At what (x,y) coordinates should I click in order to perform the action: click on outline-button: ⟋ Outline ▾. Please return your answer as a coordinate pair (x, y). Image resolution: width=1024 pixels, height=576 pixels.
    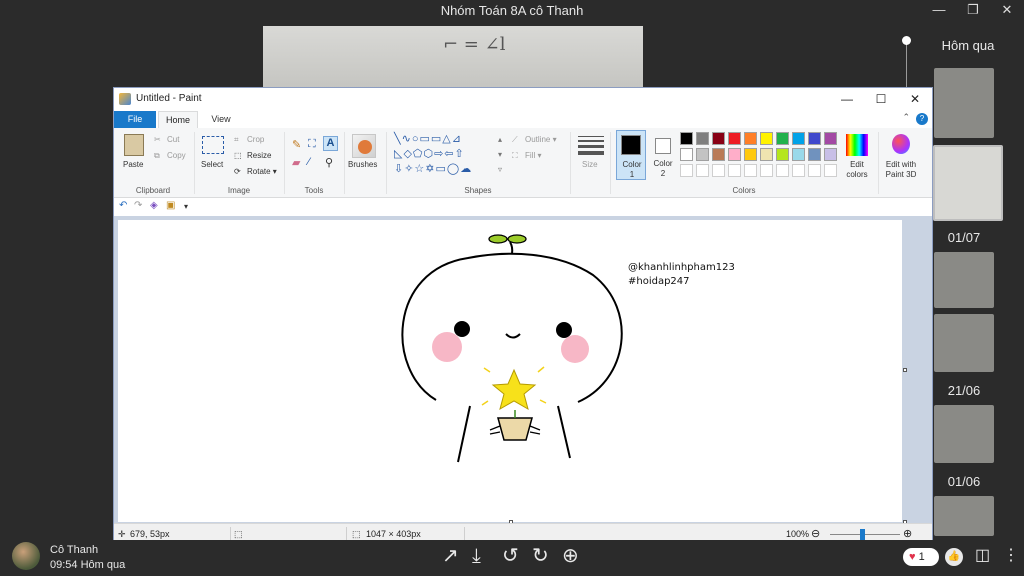
    Looking at the image, I should click on (534, 140).